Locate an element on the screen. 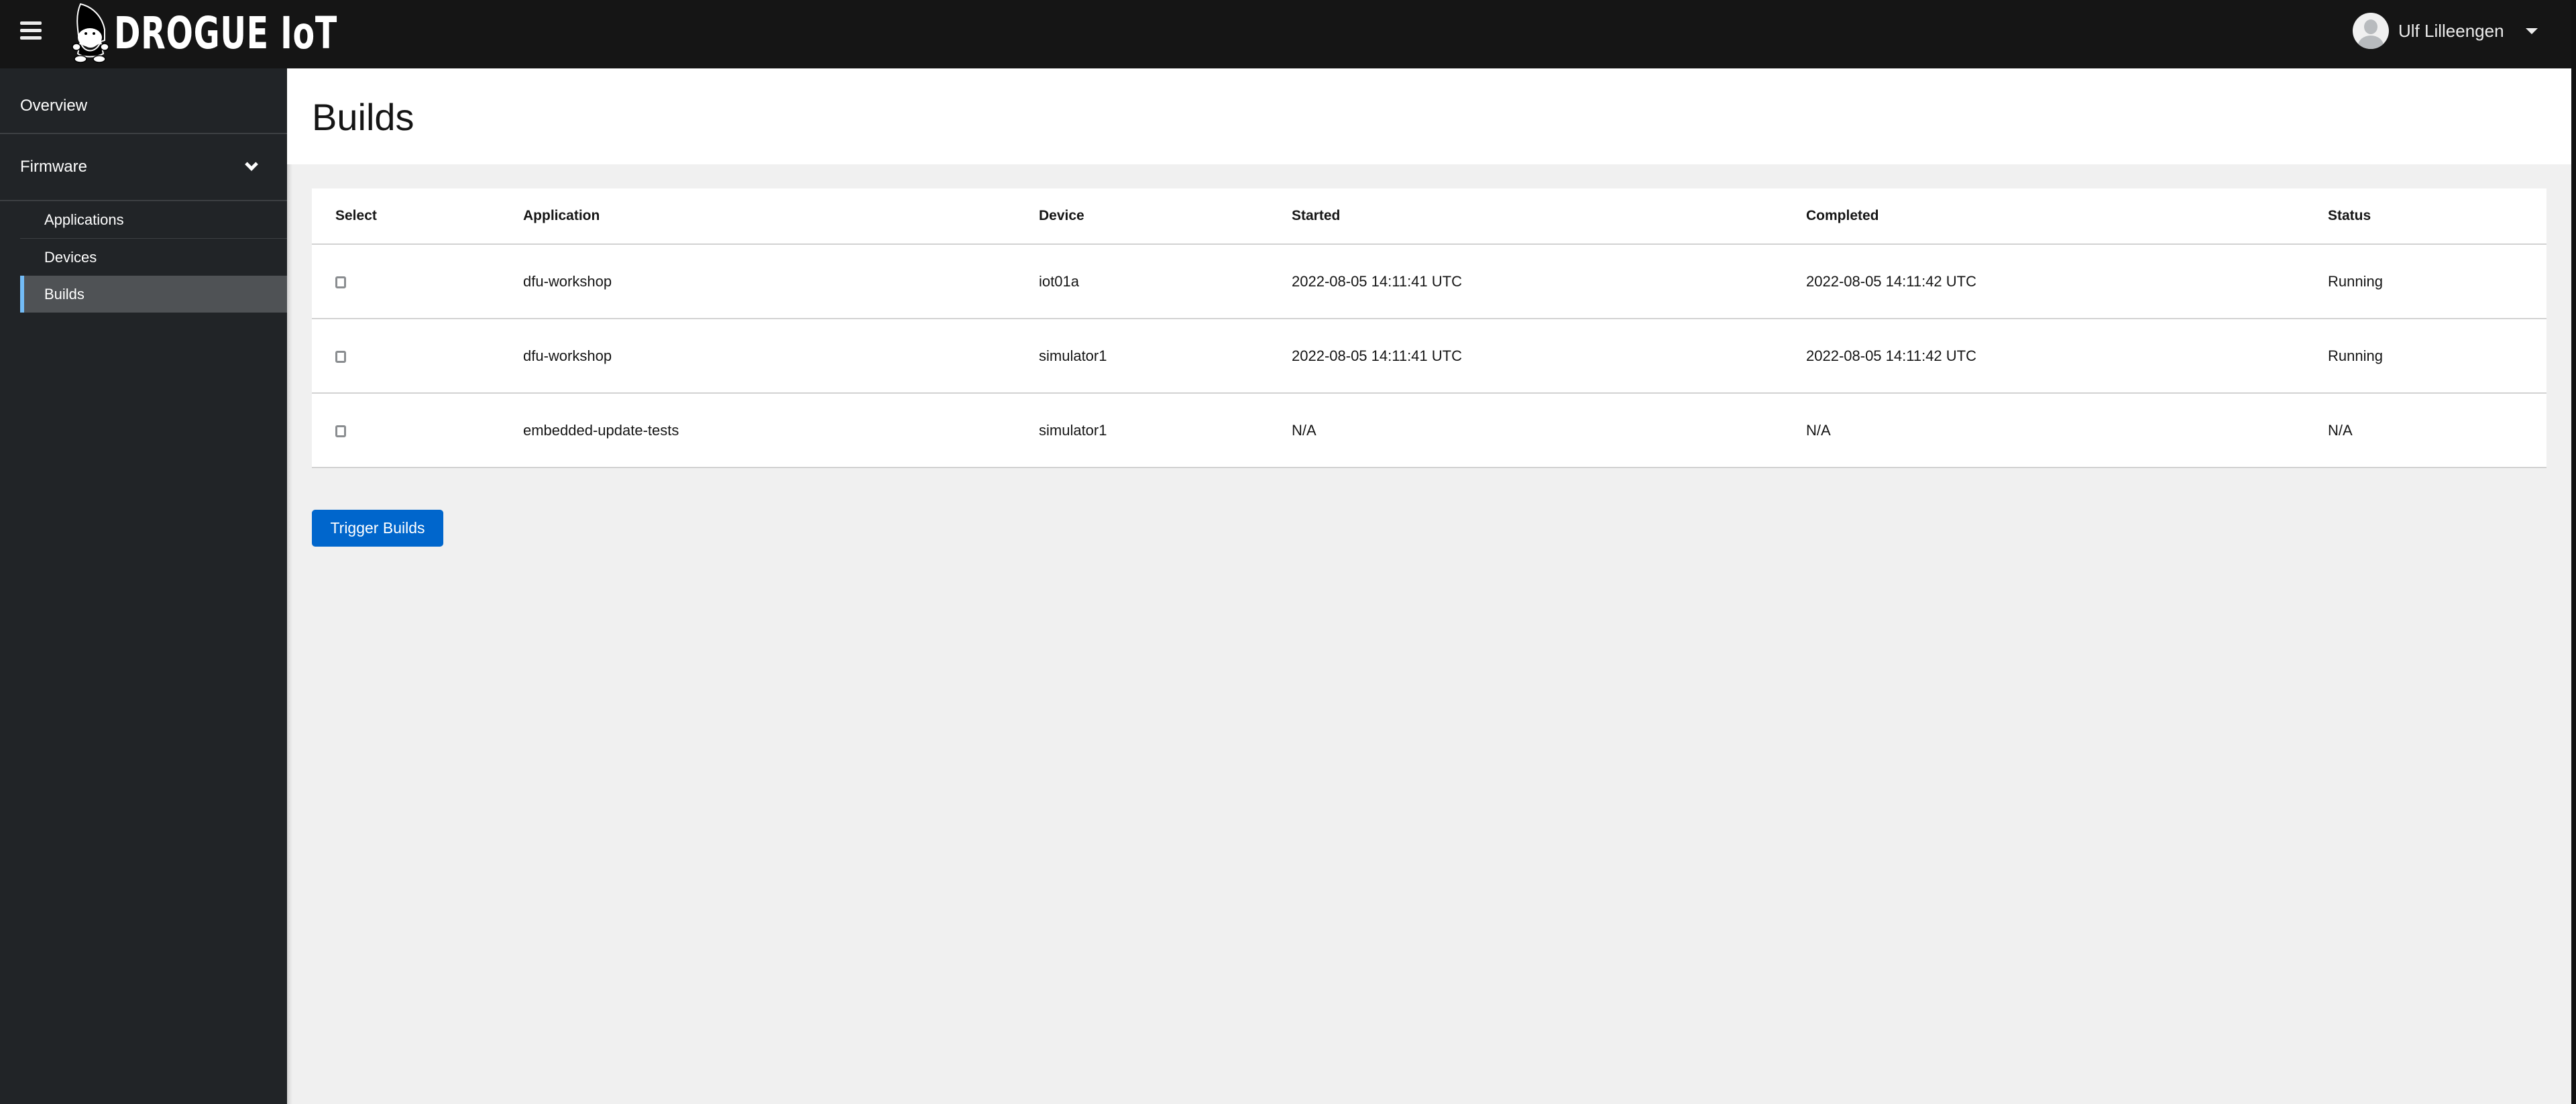 The width and height of the screenshot is (2576, 1104). column-header-select: Select is located at coordinates (417, 216).